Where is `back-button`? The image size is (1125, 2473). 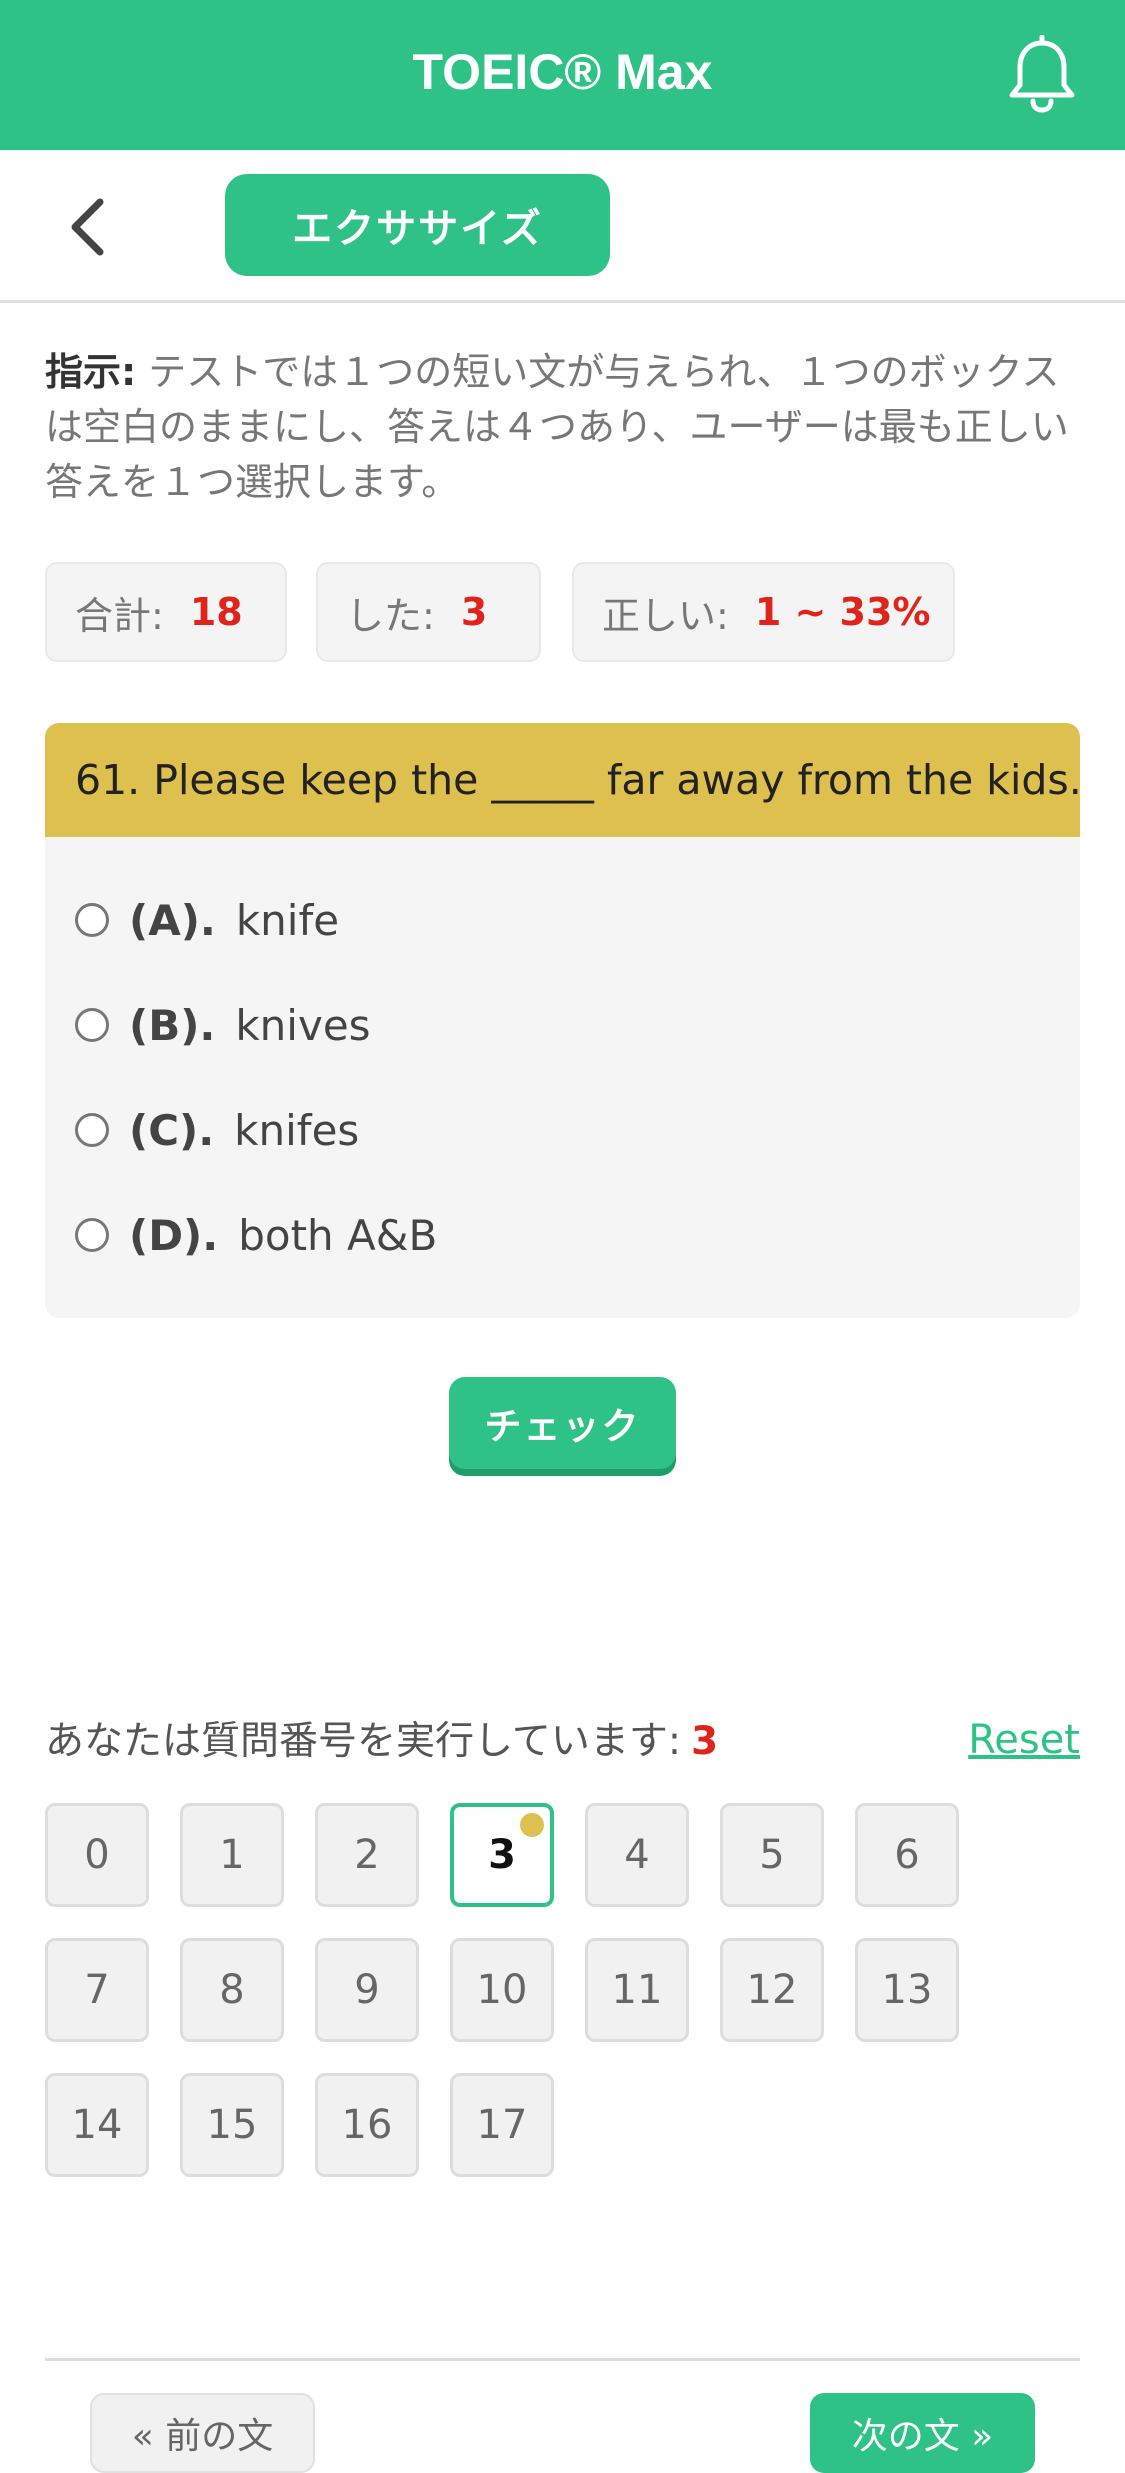
back-button is located at coordinates (90, 227).